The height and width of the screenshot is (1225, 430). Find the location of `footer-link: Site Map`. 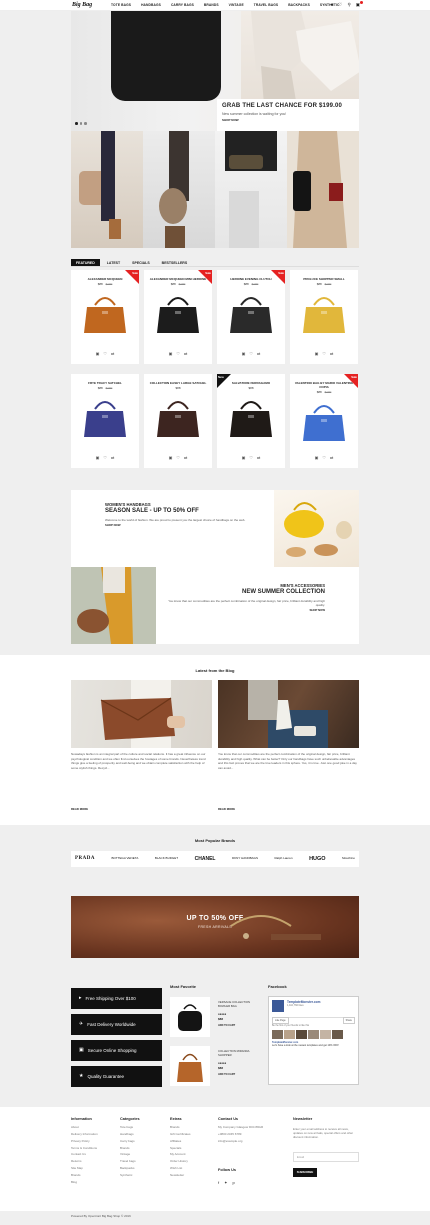

footer-link: Site Map is located at coordinates (84, 1169).